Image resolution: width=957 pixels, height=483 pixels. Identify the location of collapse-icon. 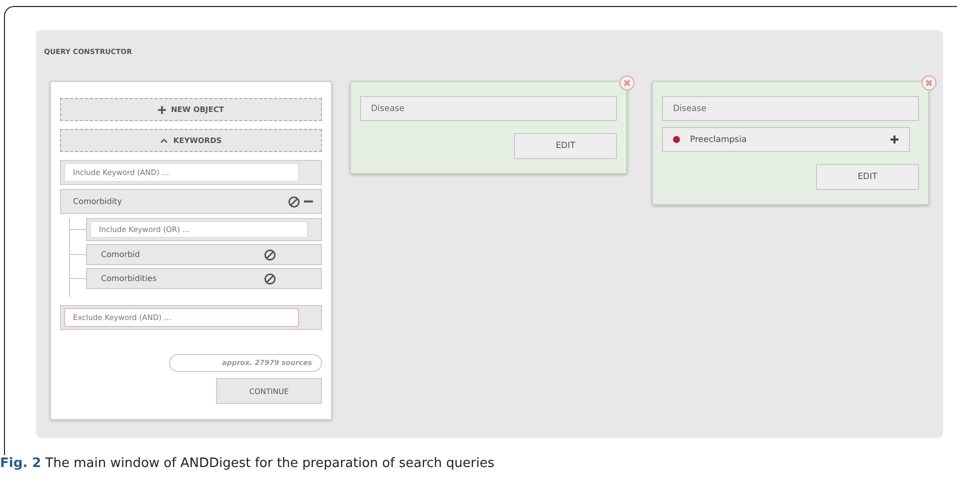
(308, 201).